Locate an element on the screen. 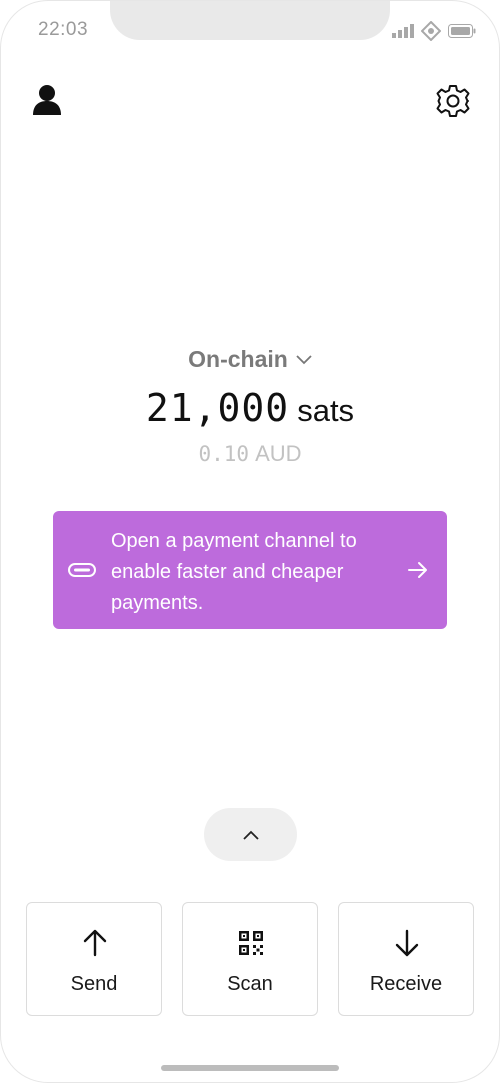 Image resolution: width=500 pixels, height=1083 pixels. settings-button is located at coordinates (453, 101).